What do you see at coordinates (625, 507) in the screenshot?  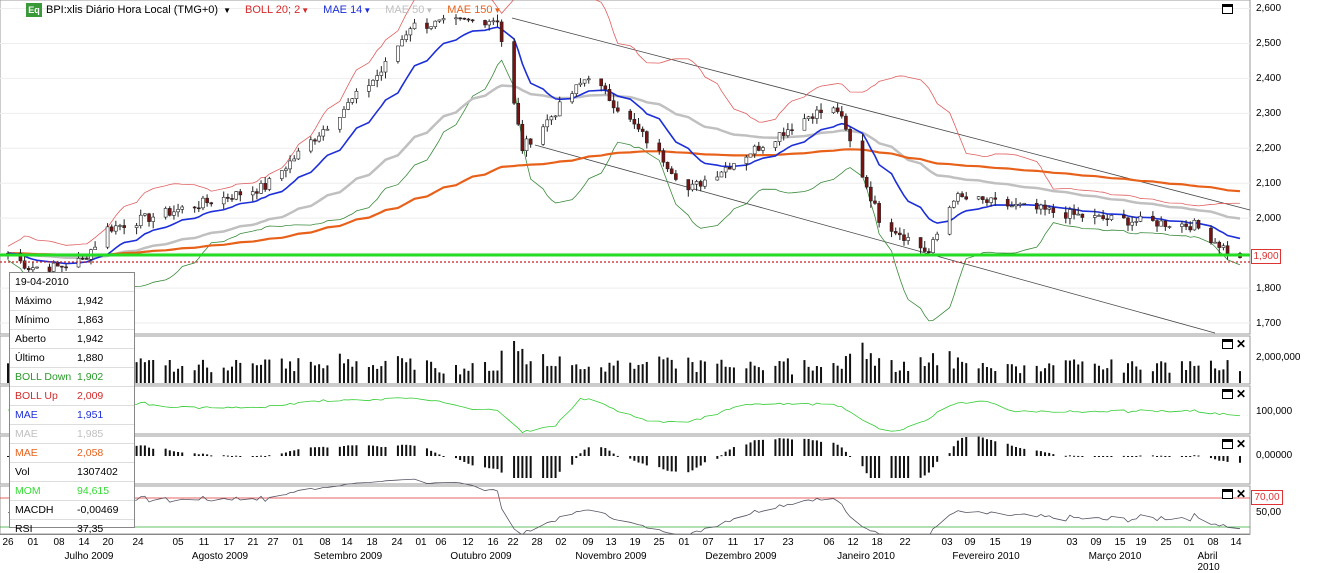 I see `rsi-panel` at bounding box center [625, 507].